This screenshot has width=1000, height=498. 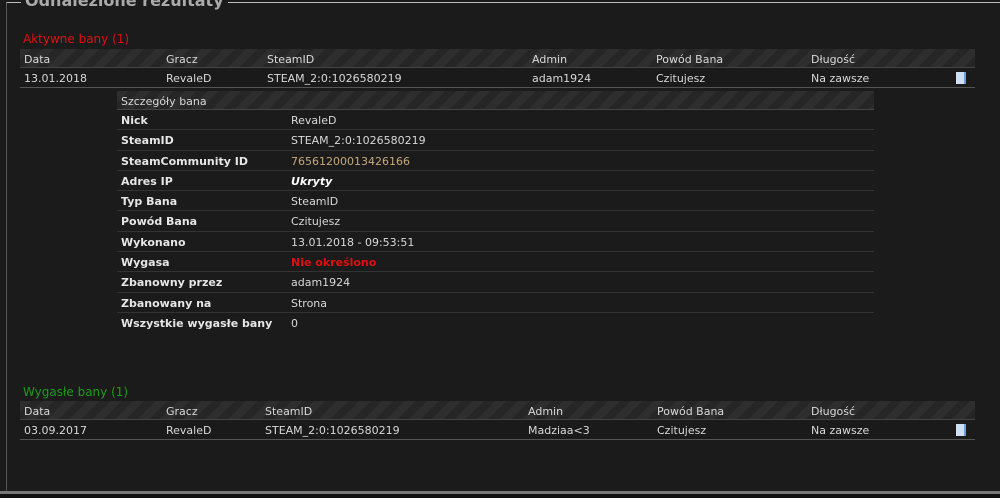 What do you see at coordinates (124, 5) in the screenshot?
I see `fieldset-title: Odnalezione rezultaty` at bounding box center [124, 5].